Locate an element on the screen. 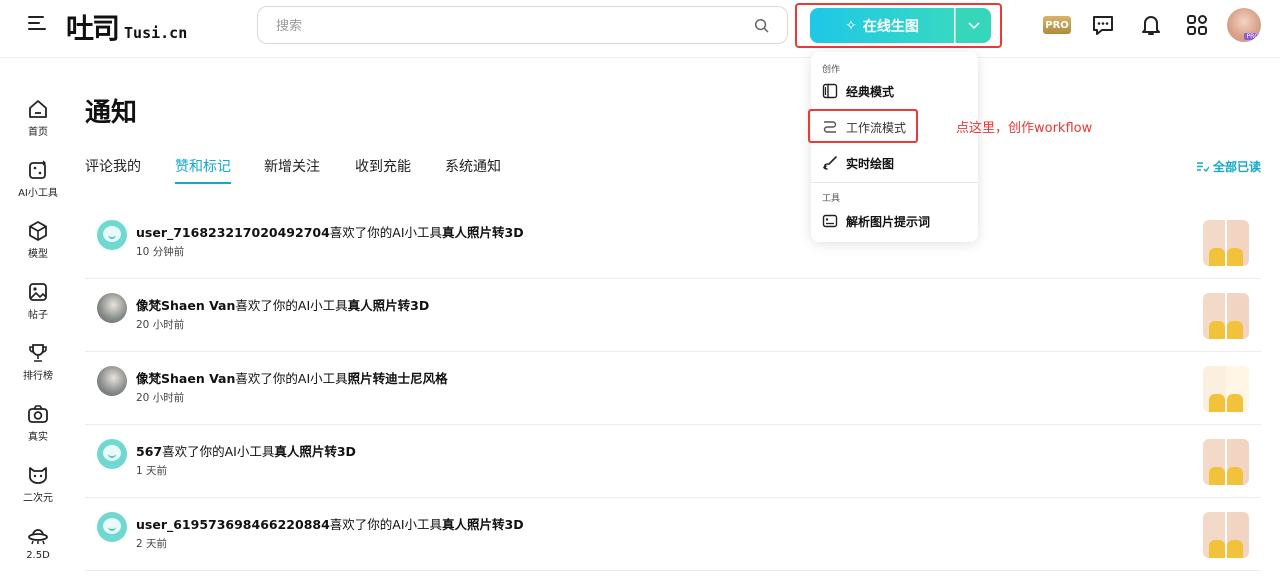  sidebar-item-2-5d: 2.5D is located at coordinates (38, 552).